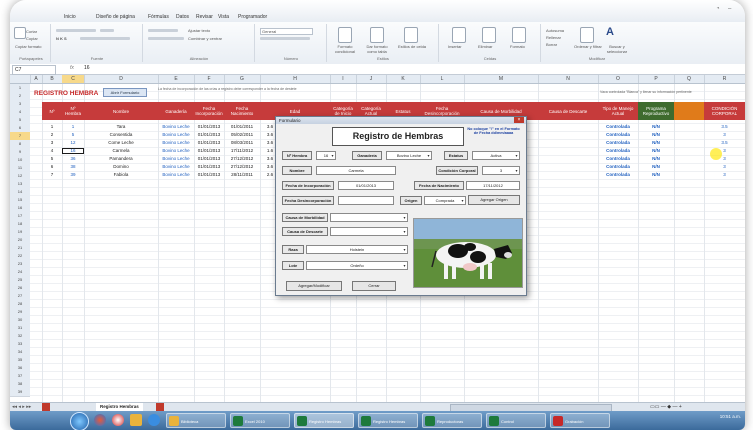 This screenshot has width=753, height=430. What do you see at coordinates (160, 407) in the screenshot?
I see `sheet-tab` at bounding box center [160, 407].